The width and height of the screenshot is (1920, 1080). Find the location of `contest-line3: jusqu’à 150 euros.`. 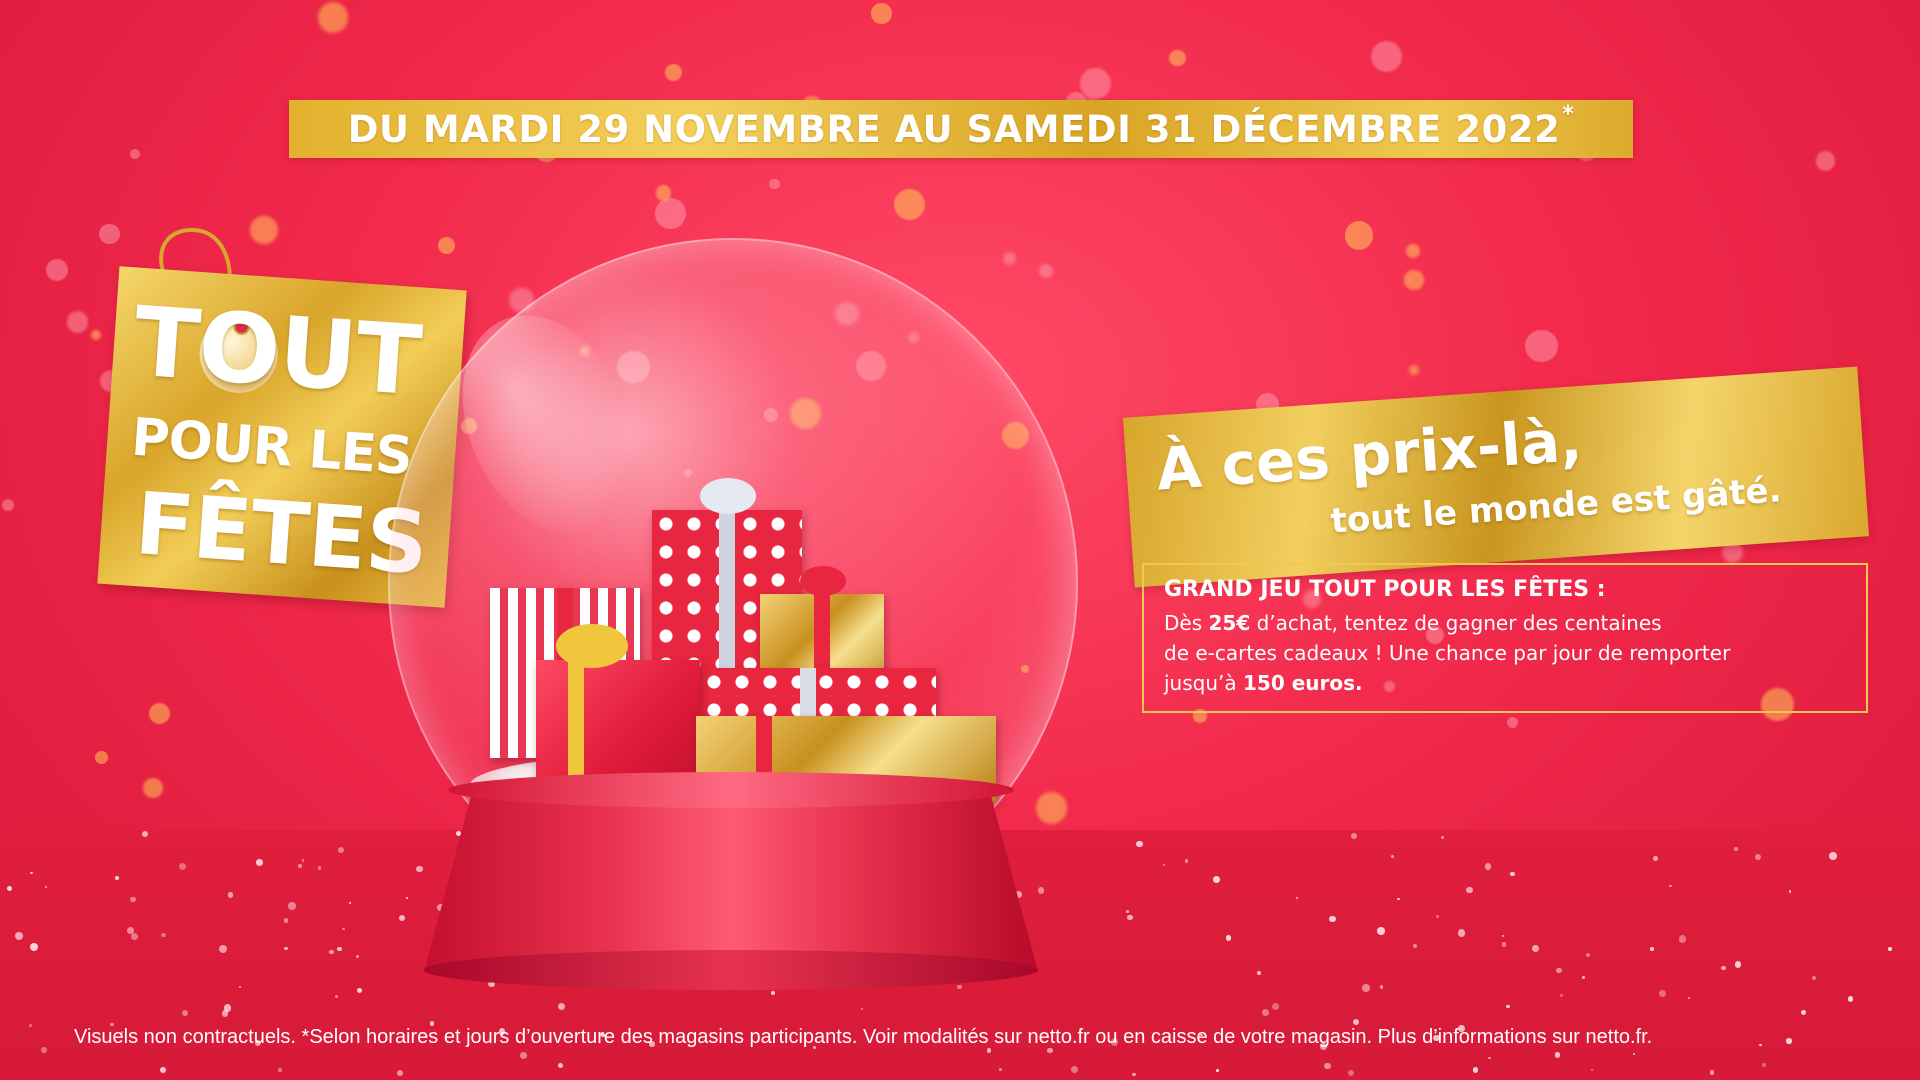

contest-line3: jusqu’à 150 euros. is located at coordinates (1263, 683).